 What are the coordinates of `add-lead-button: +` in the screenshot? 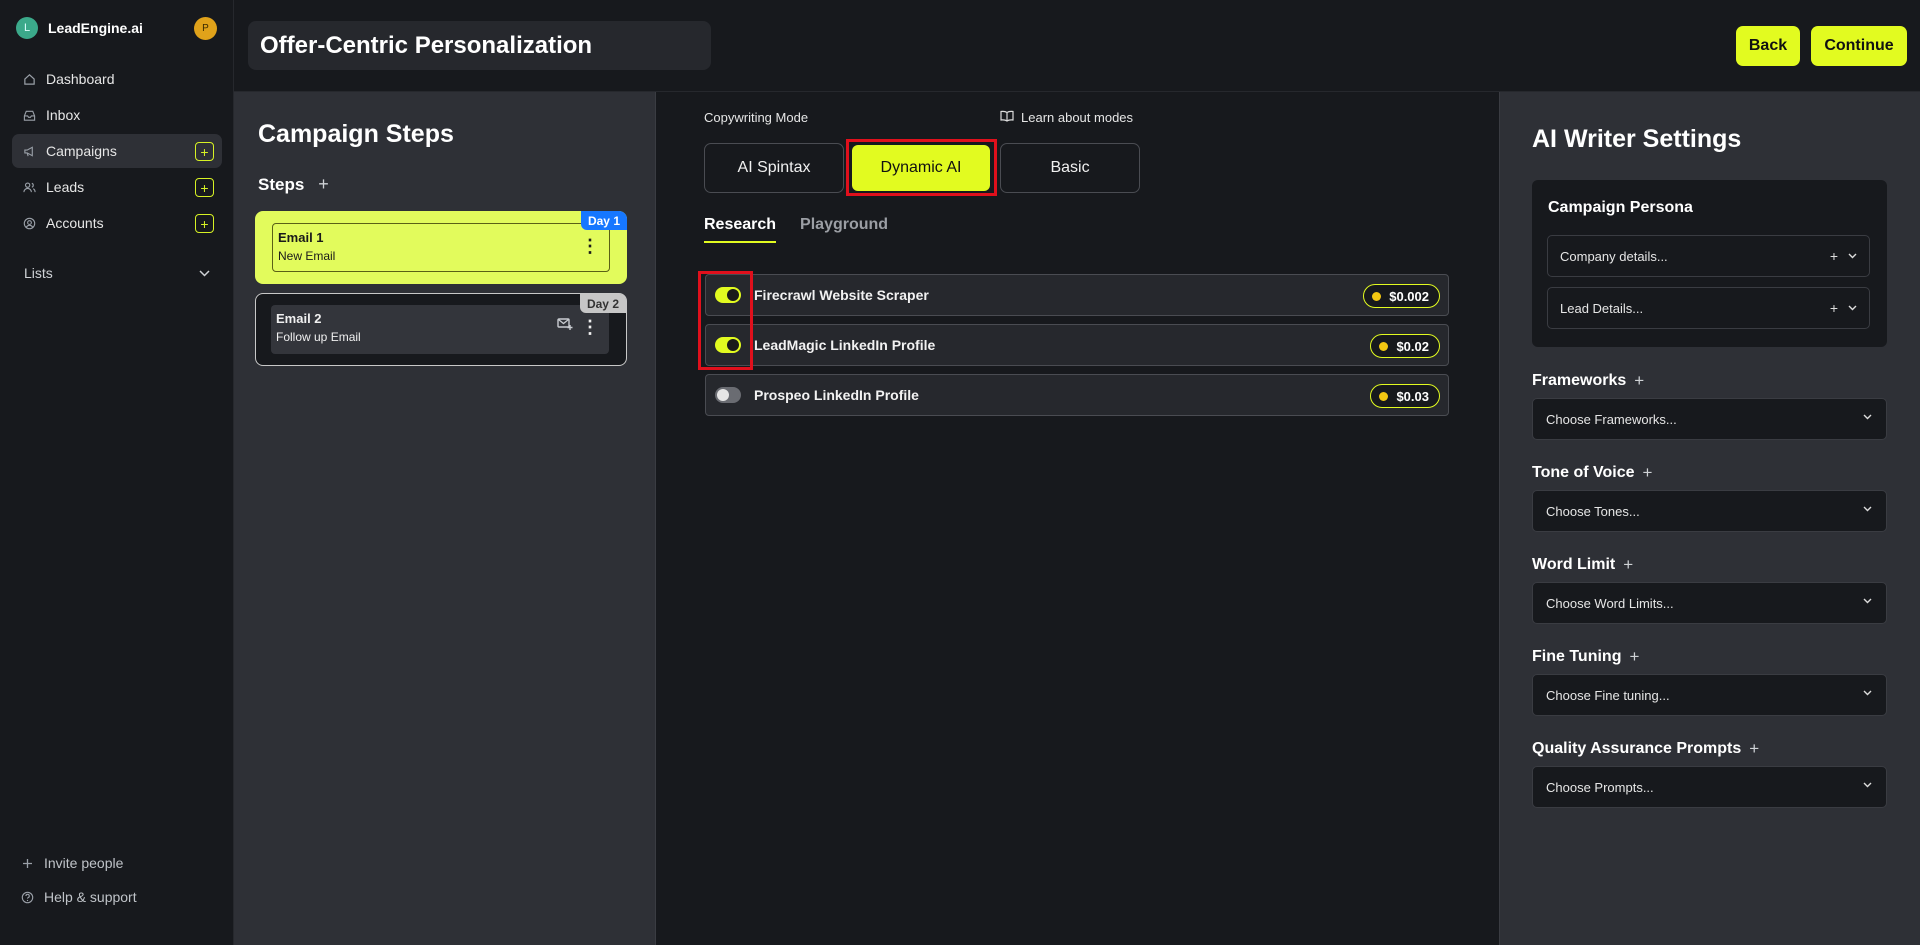 It's located at (204, 187).